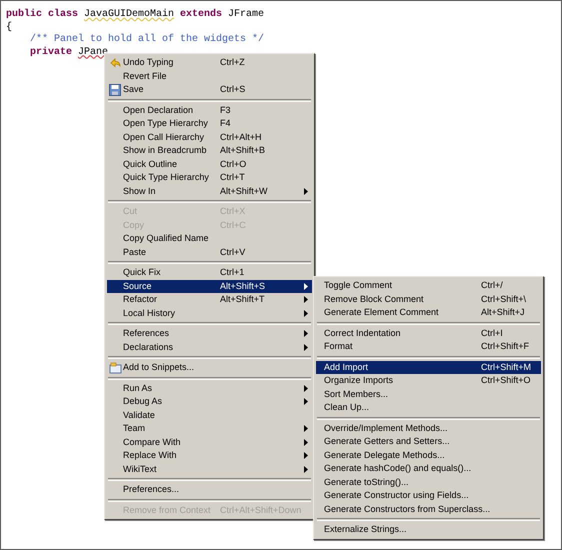  What do you see at coordinates (428, 333) in the screenshot?
I see `menu-item: Correct Indentation Ctrl+I` at bounding box center [428, 333].